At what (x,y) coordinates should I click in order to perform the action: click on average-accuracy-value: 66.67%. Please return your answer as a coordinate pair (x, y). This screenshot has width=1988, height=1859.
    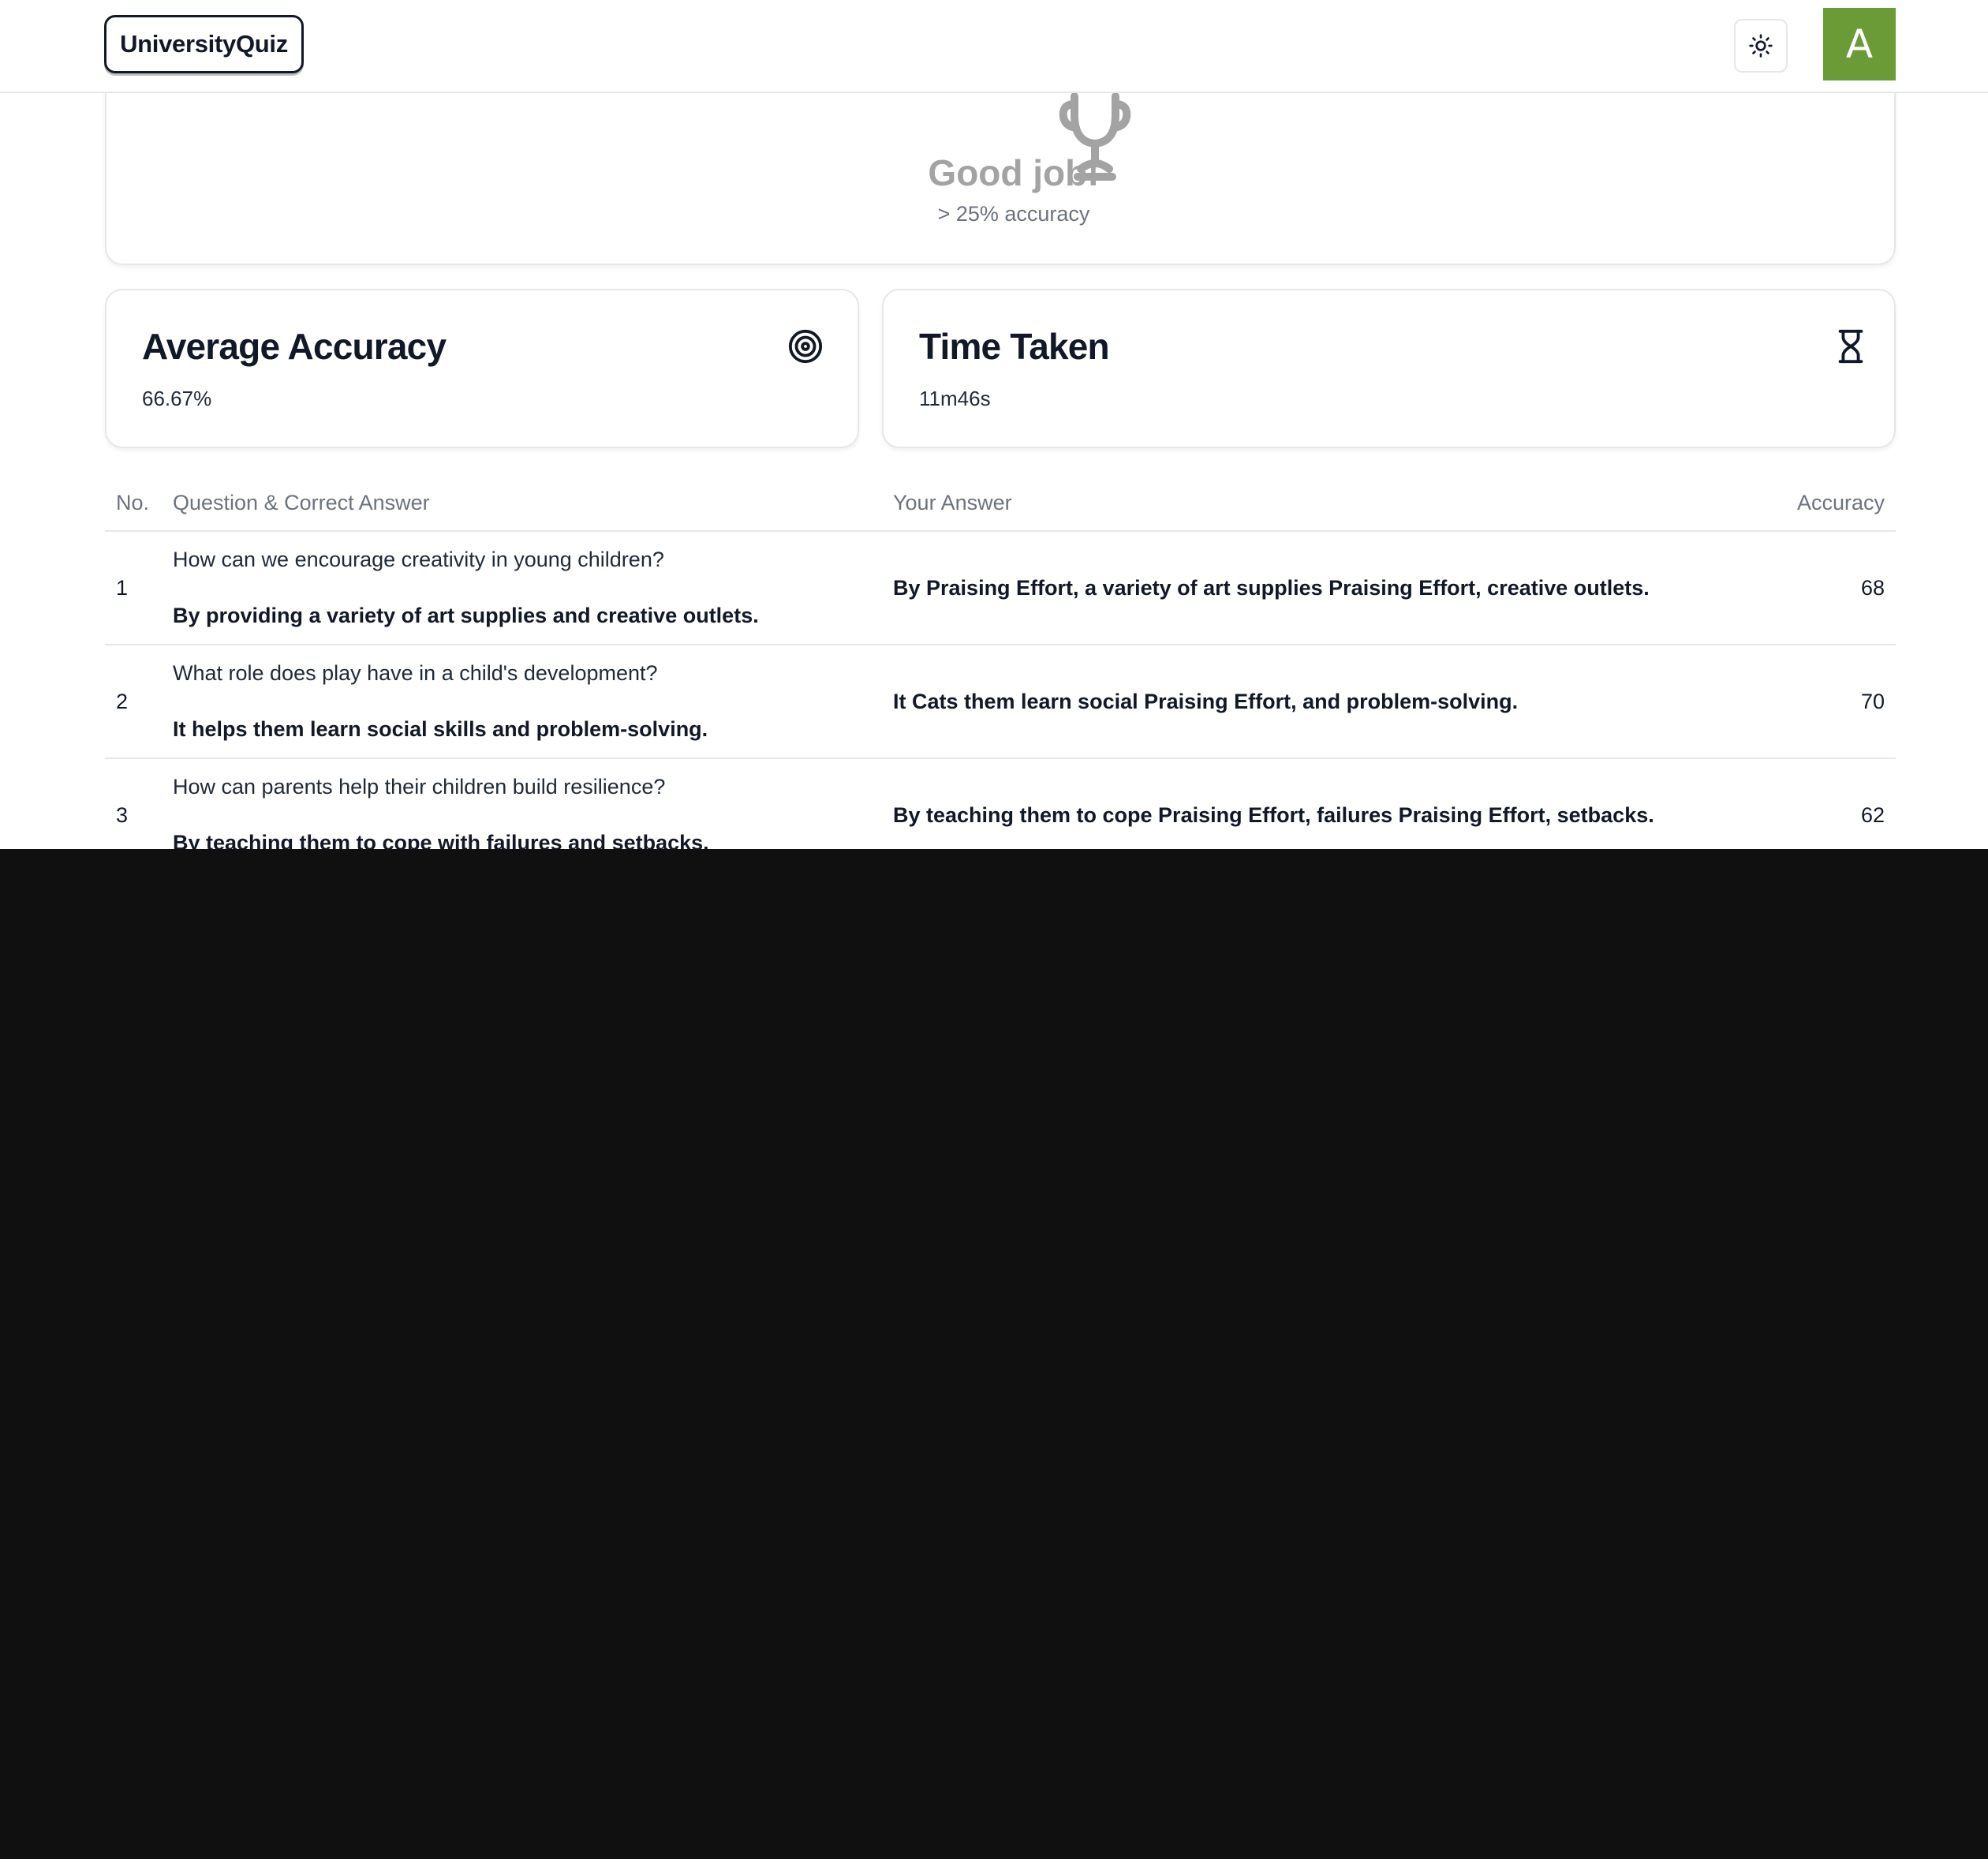
    Looking at the image, I should click on (177, 398).